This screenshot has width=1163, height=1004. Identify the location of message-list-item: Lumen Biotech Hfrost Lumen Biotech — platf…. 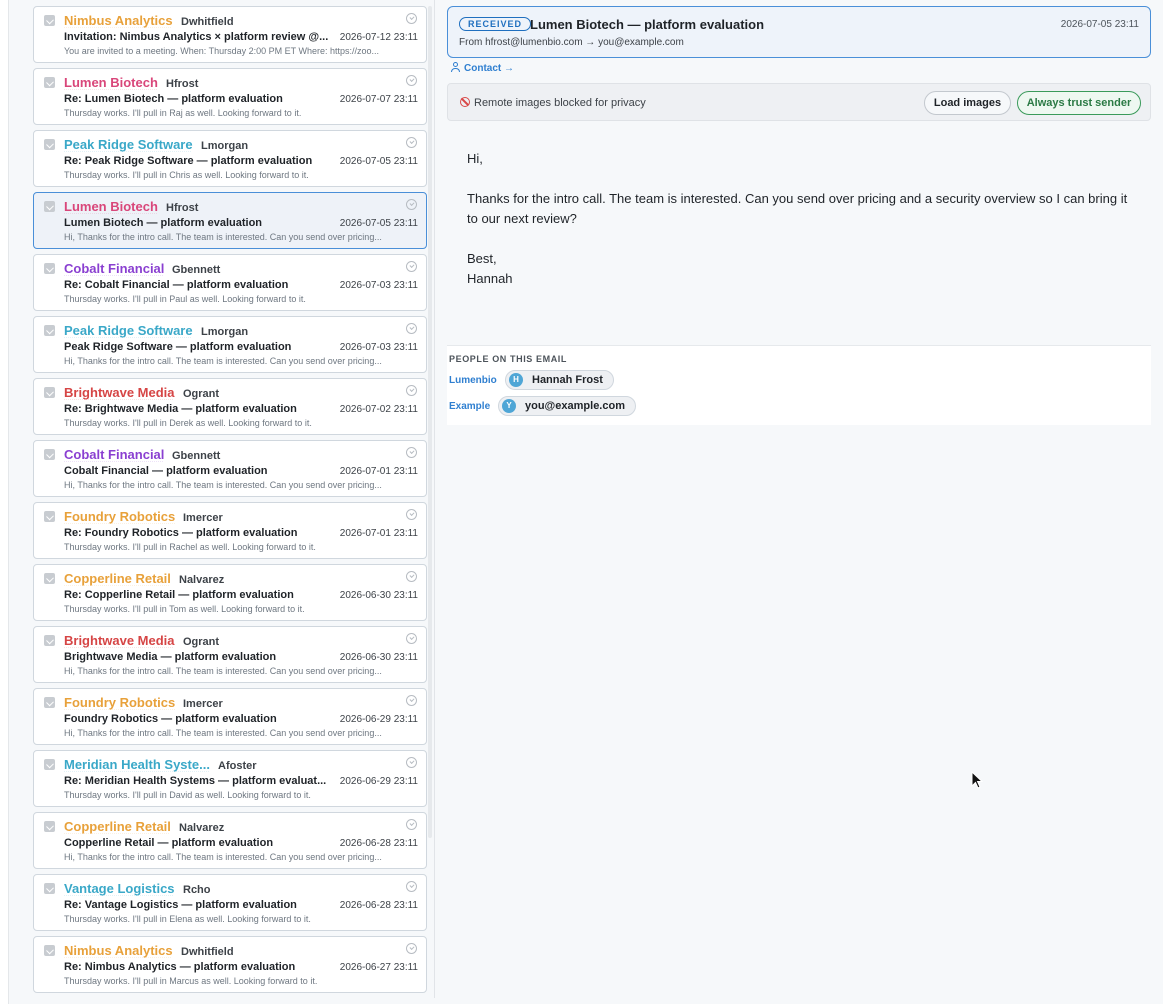
(230, 220).